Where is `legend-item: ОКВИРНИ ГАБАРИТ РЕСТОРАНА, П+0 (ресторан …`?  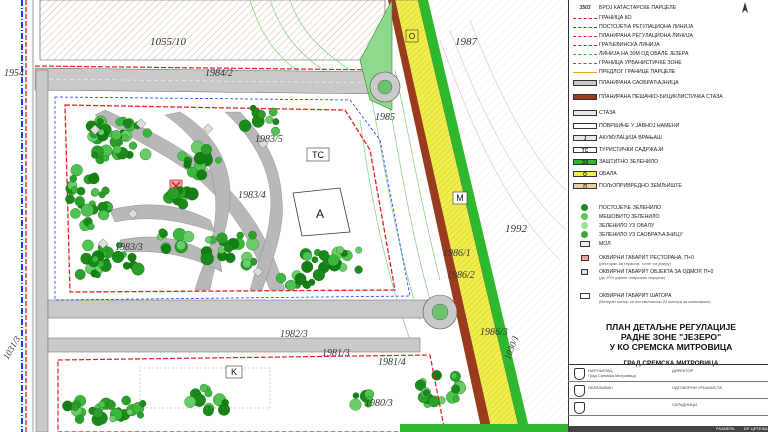
legend-item: ОКВИРНИ ГАБАРИТ РЕСТОРАНА, П+0 (ресторан … is located at coordinates (669, 259).